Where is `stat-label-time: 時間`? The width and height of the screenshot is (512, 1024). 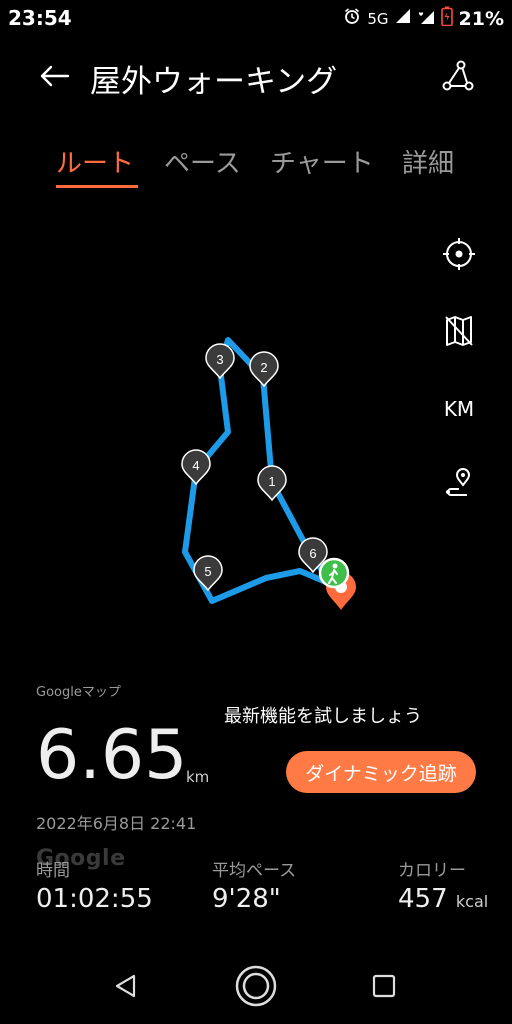 stat-label-time: 時間 is located at coordinates (53, 871).